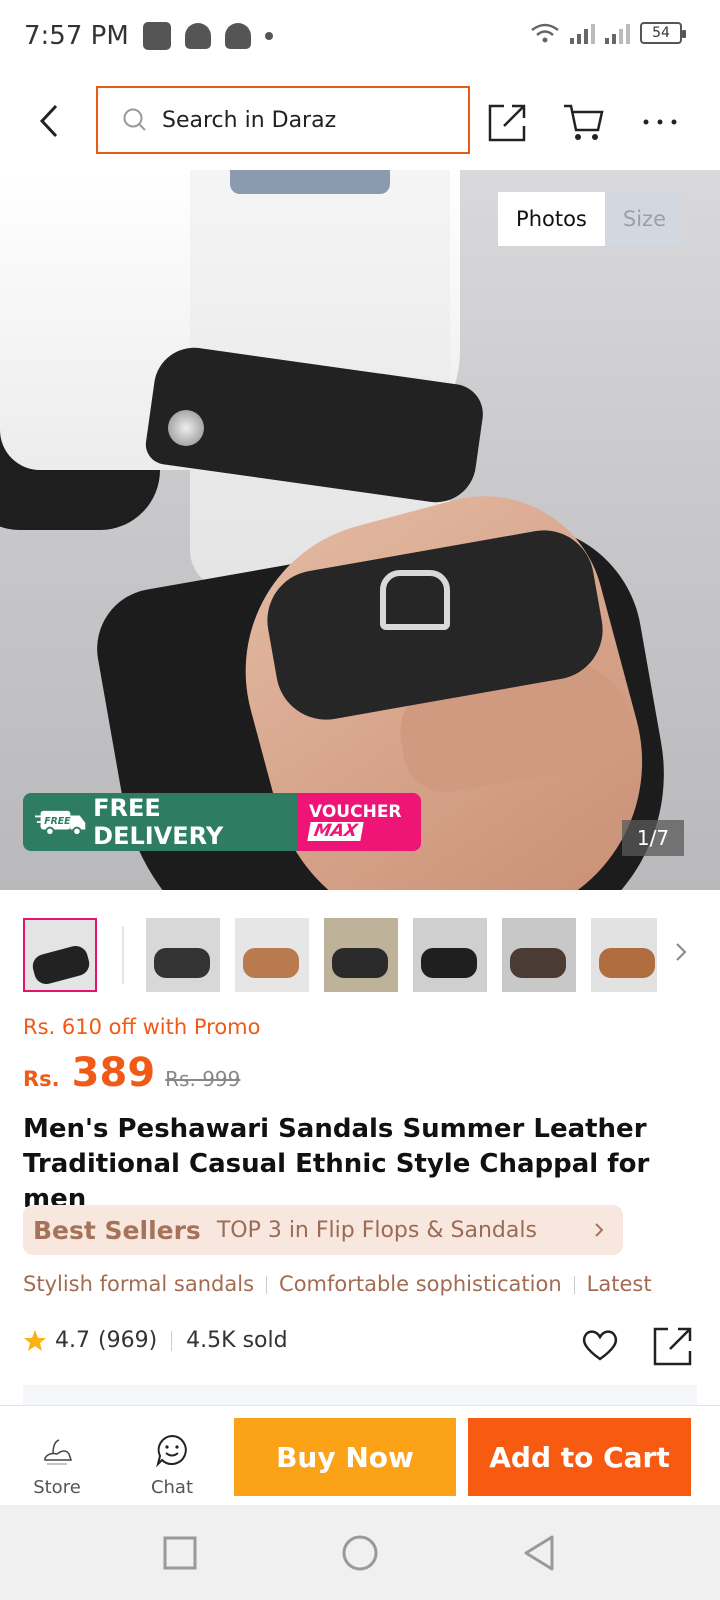 The image size is (720, 1600). Describe the element at coordinates (203, 1079) in the screenshot. I see `original-price: Rs. 999` at that location.